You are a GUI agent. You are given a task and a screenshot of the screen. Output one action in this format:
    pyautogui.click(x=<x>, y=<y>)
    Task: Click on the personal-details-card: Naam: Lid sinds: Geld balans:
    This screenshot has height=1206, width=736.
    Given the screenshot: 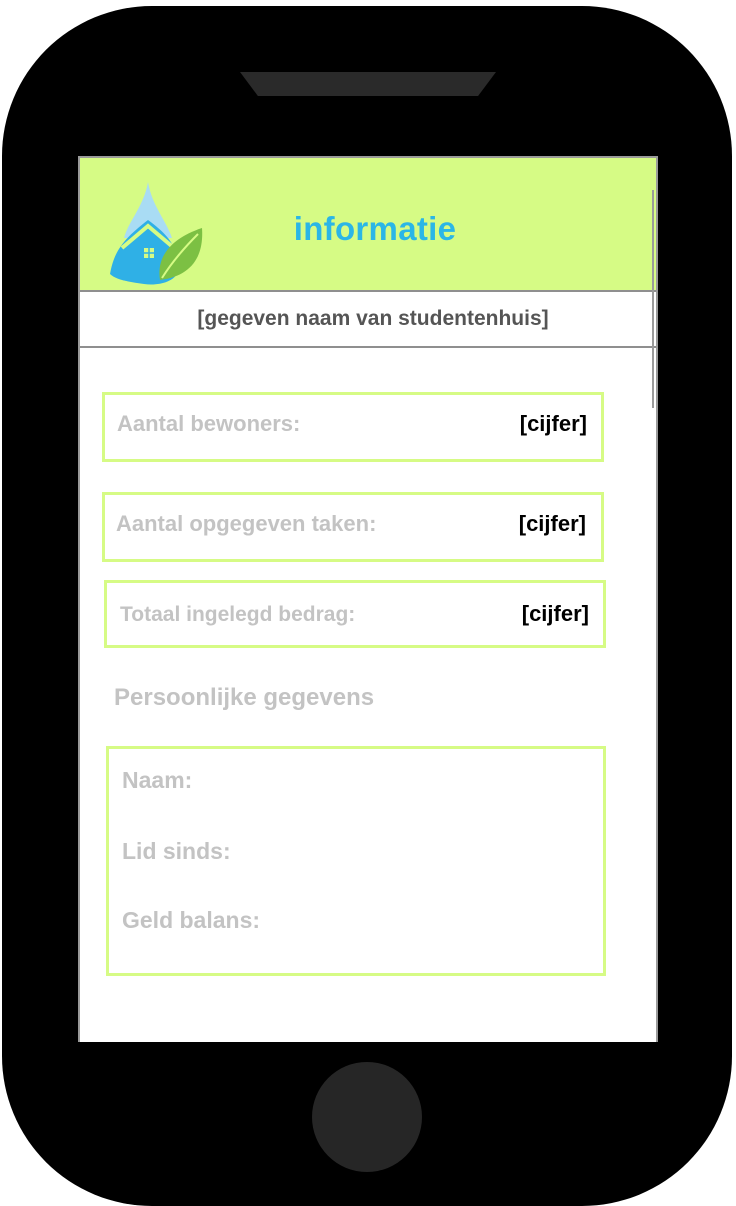 What is the action you would take?
    pyautogui.click(x=356, y=861)
    